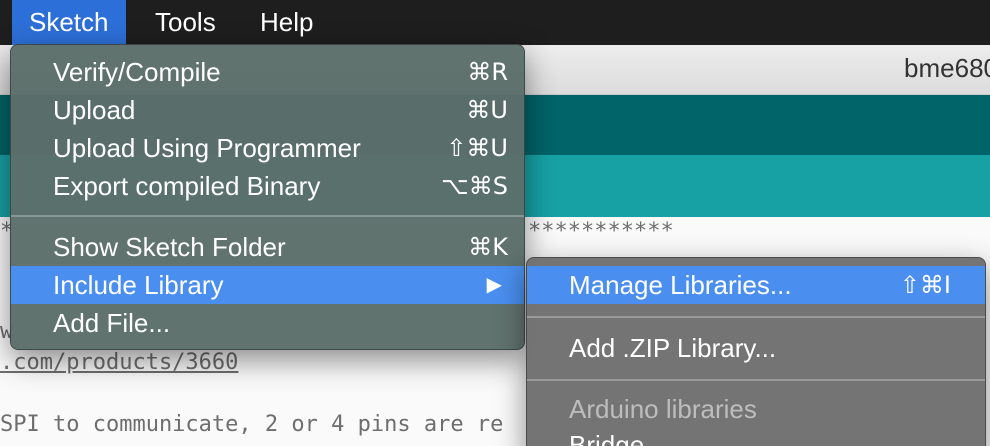 The height and width of the screenshot is (446, 990). Describe the element at coordinates (119, 362) in the screenshot. I see `code-link: .com/products/3660` at that location.